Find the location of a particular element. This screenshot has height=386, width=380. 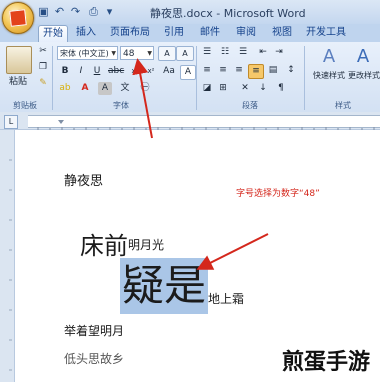

watermark: 煎蛋手游 is located at coordinates (326, 362).